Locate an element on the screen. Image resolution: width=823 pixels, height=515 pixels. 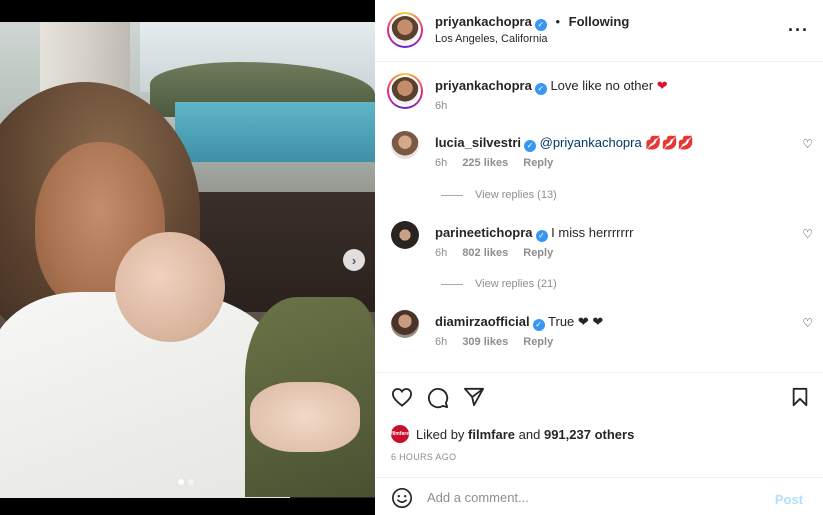
chevron-right-icon: › is located at coordinates (354, 260).